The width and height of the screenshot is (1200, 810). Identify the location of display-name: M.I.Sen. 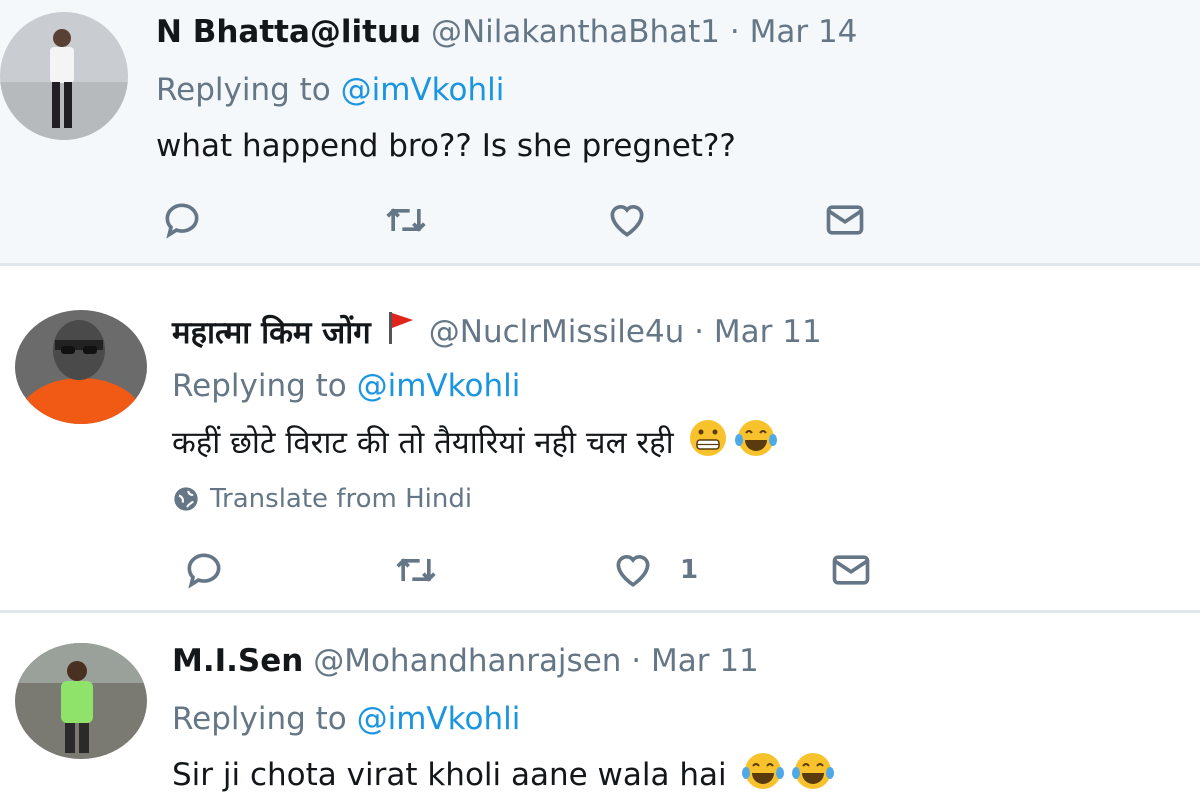
(237, 661).